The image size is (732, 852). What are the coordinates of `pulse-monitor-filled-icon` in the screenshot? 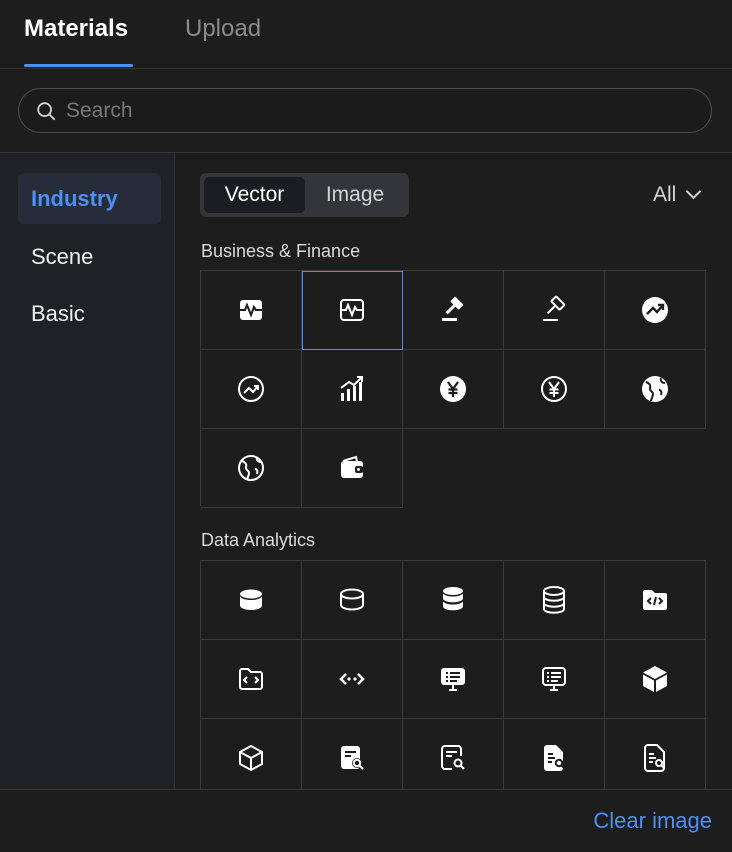 It's located at (251, 310).